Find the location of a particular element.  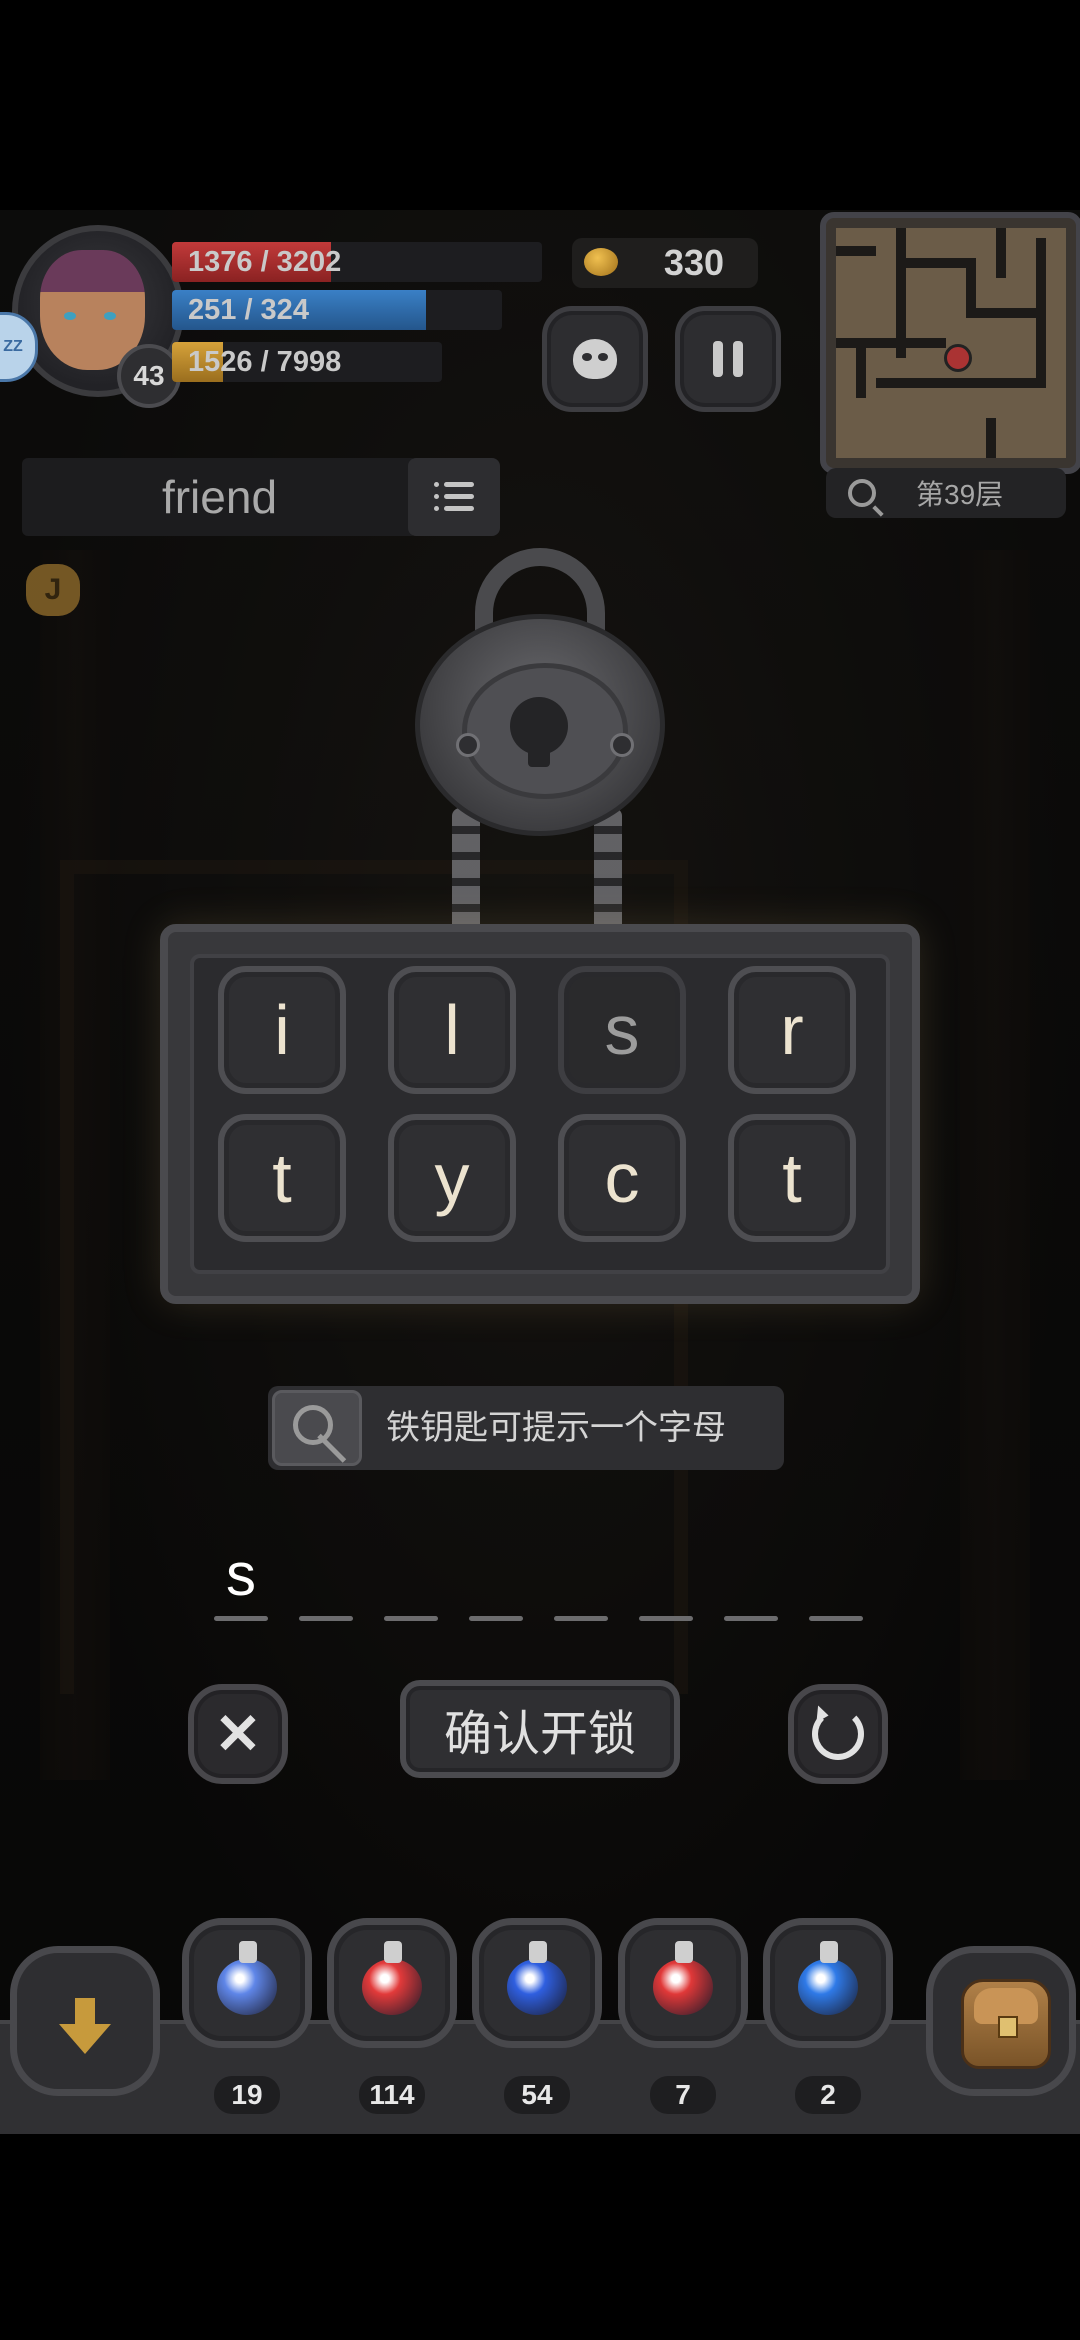

refresh-icon is located at coordinates (838, 1734).